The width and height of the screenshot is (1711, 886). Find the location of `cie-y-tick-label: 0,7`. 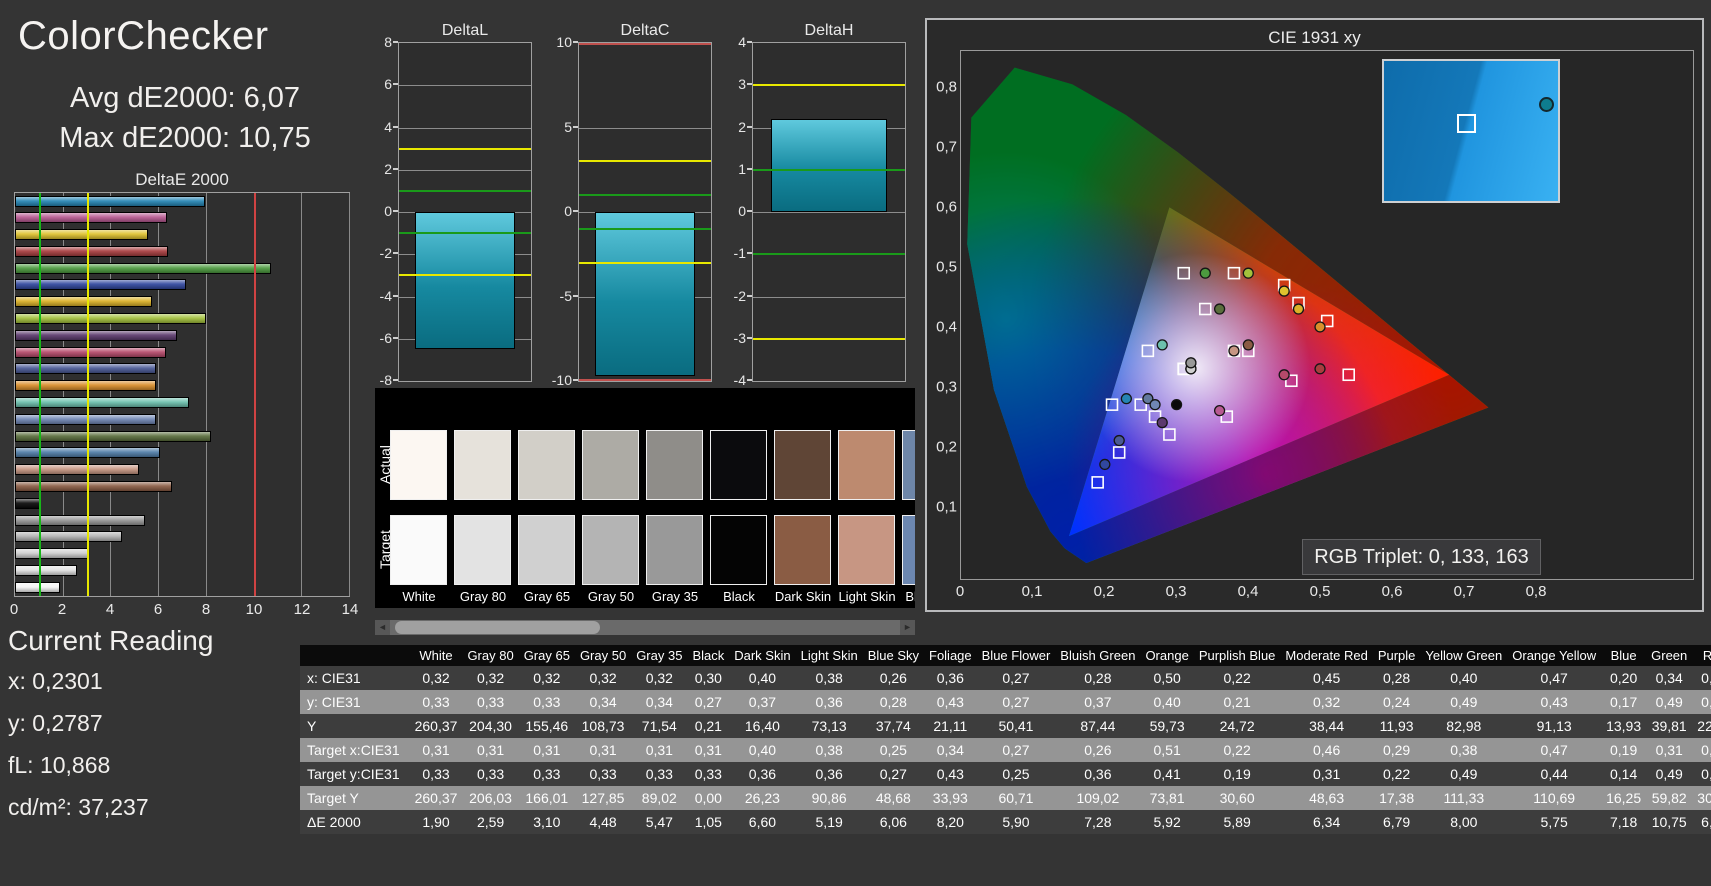

cie-y-tick-label: 0,7 is located at coordinates (946, 147).